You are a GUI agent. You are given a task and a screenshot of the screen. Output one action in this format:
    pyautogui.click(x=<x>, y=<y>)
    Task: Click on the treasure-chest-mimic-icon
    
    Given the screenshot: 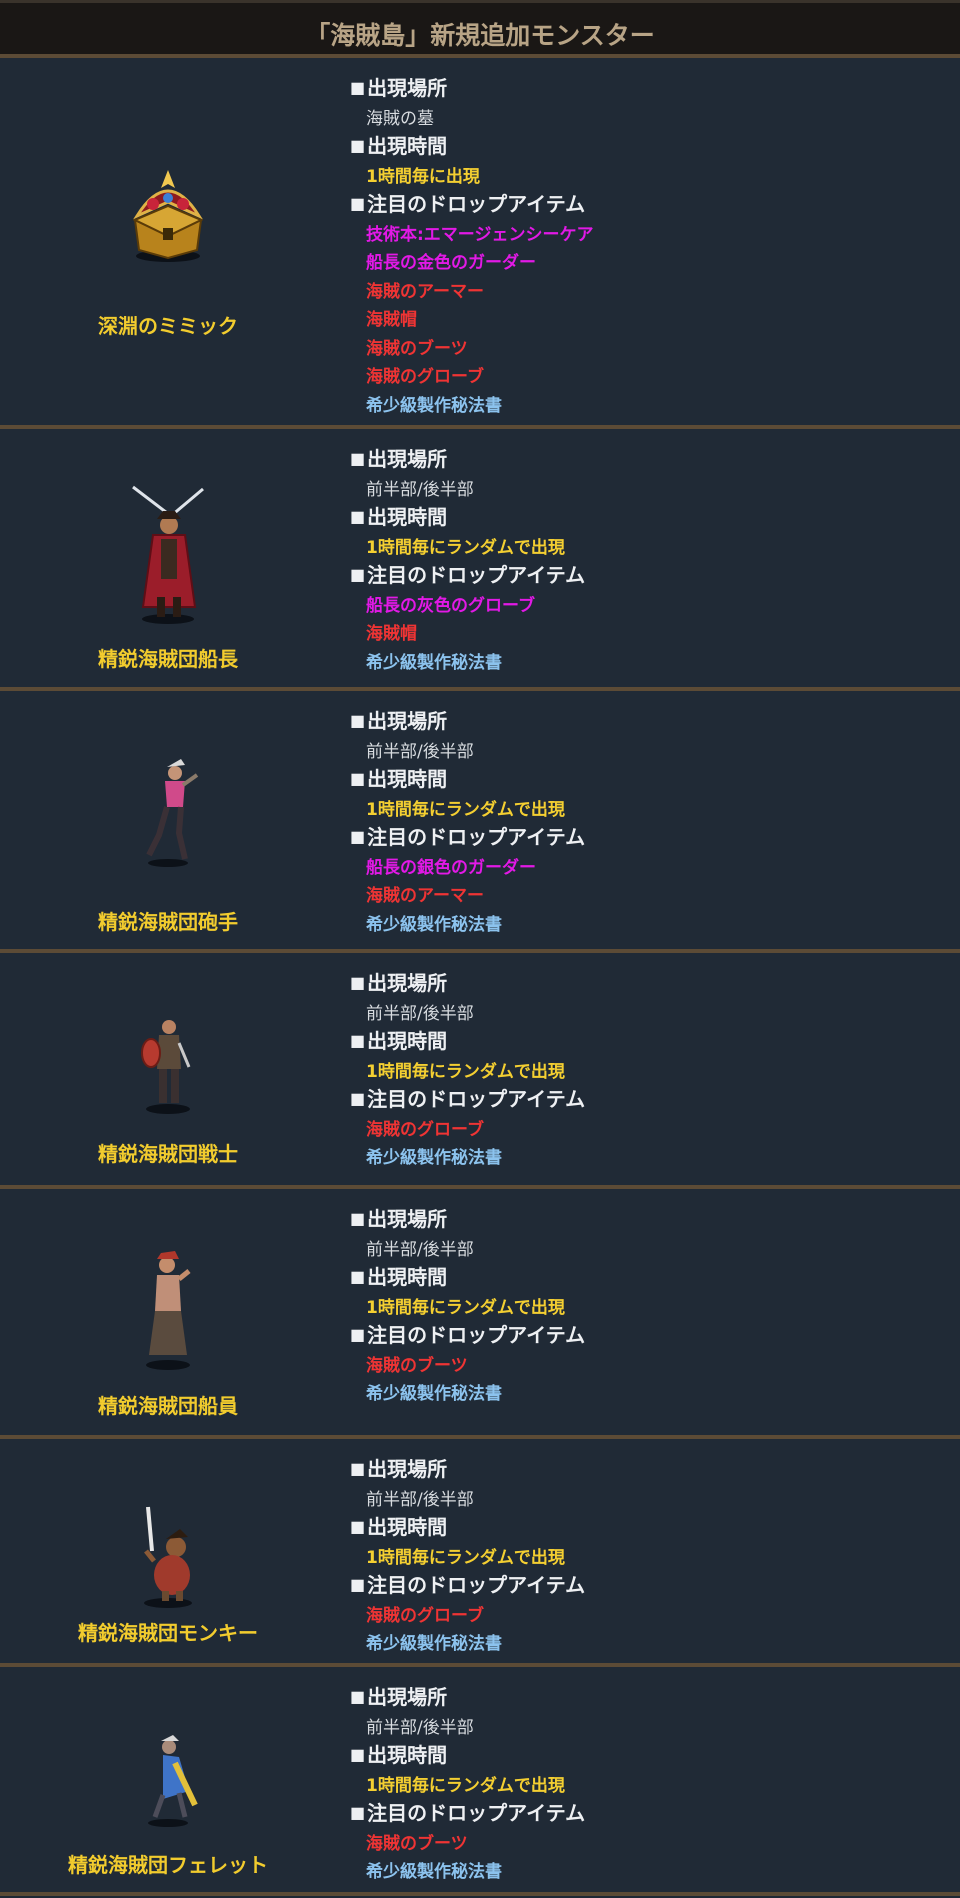 What is the action you would take?
    pyautogui.click(x=168, y=215)
    